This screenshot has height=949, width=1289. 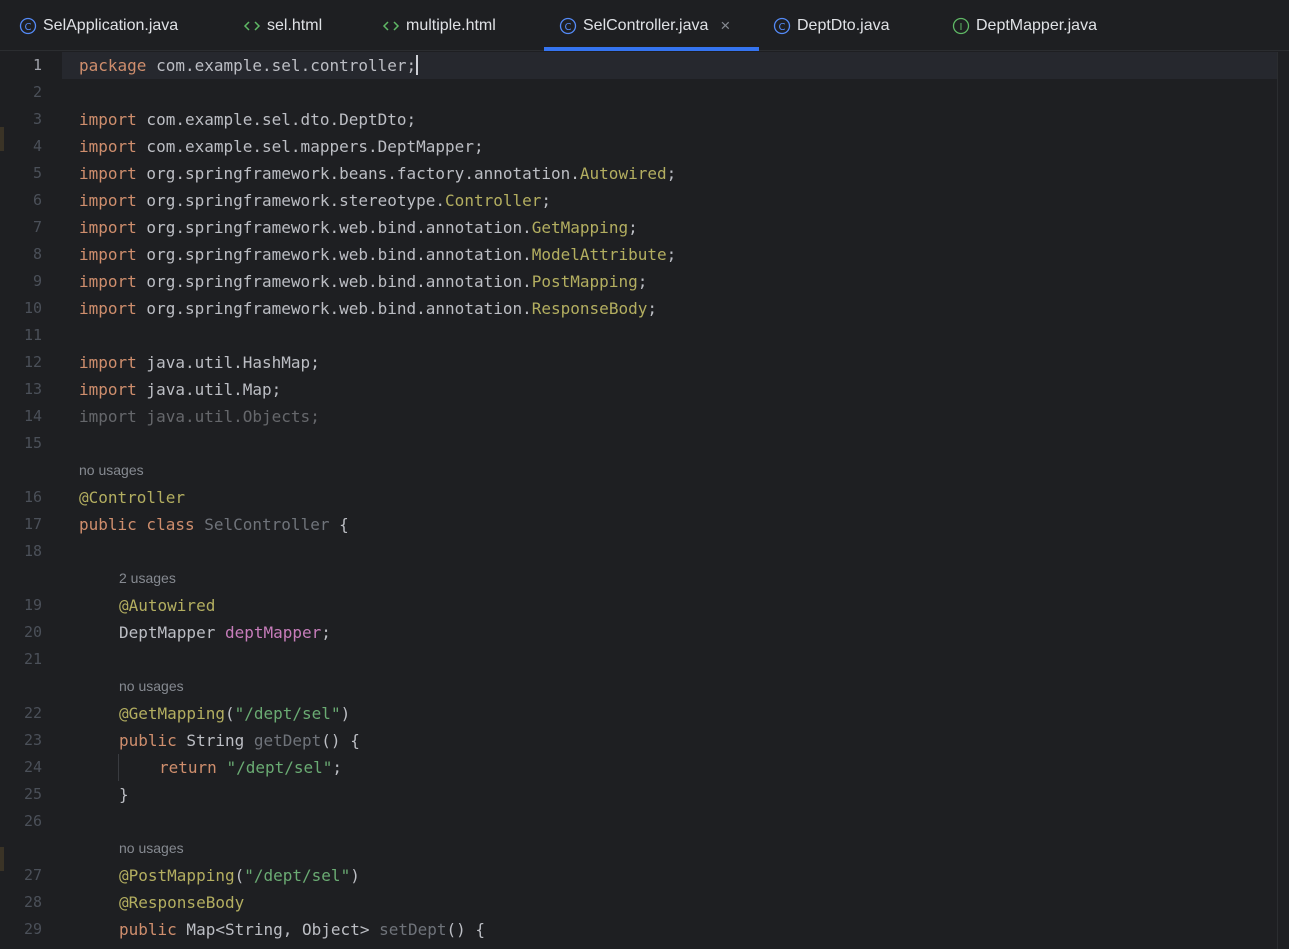 What do you see at coordinates (638, 389) in the screenshot?
I see `code-line: 13 import java.util.Map;` at bounding box center [638, 389].